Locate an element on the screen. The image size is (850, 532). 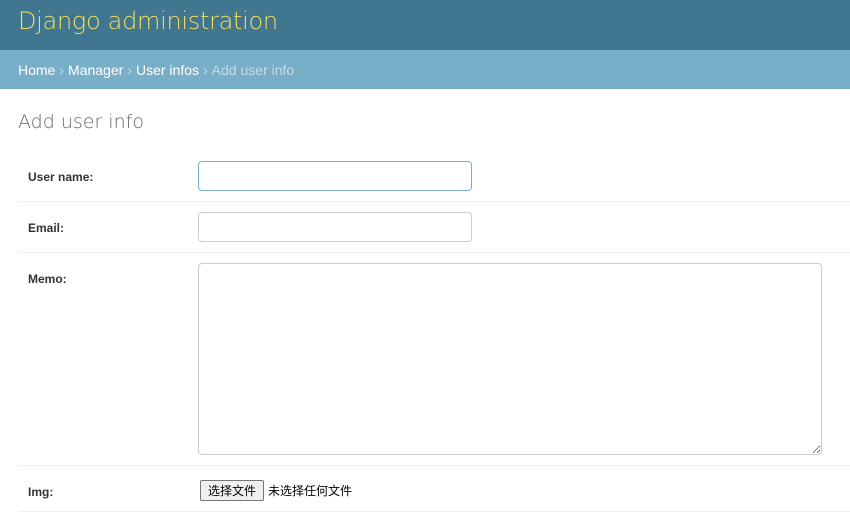
header: Django administration is located at coordinates (425, 25).